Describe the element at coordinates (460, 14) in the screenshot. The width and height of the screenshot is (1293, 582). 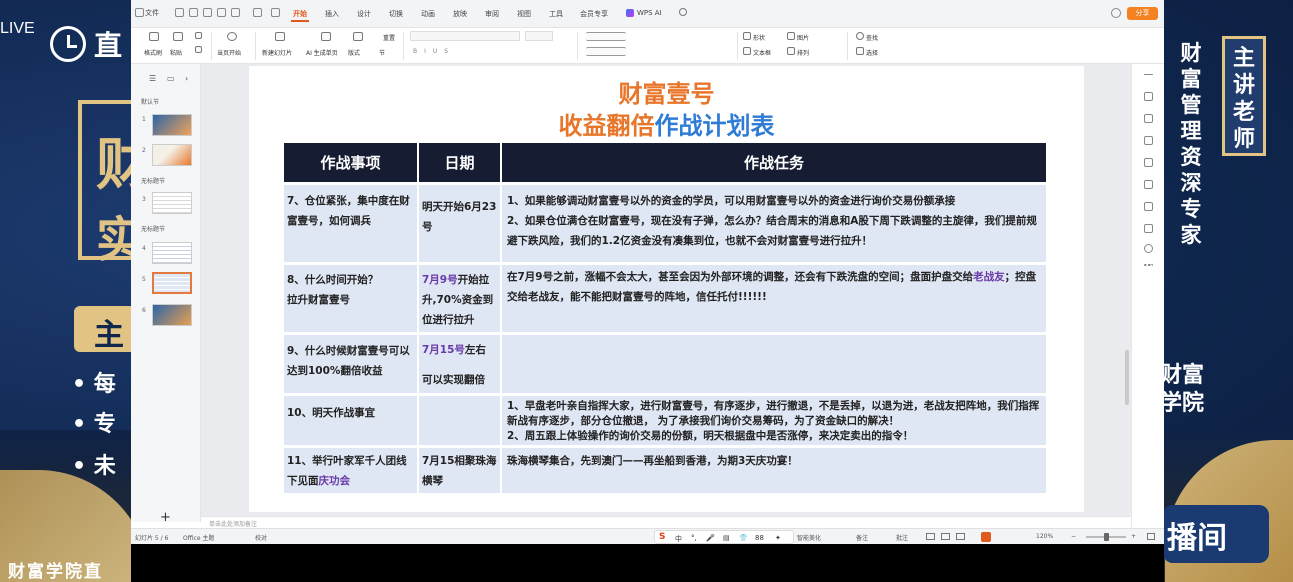
I see `tab-slideshow: 放映` at that location.